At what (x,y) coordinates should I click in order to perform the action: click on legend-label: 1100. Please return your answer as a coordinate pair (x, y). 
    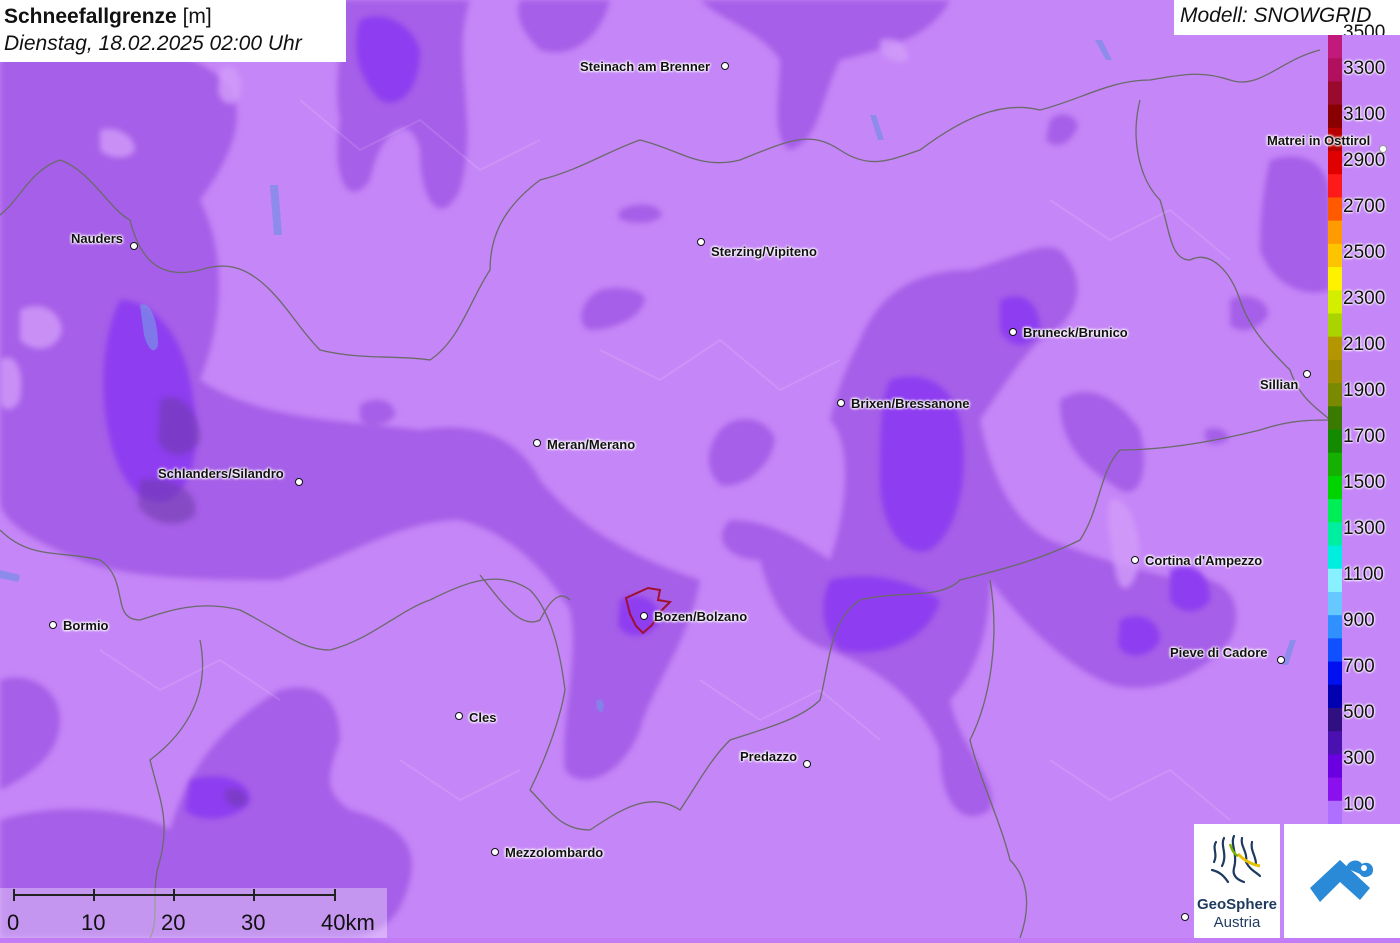
    Looking at the image, I should click on (1363, 574).